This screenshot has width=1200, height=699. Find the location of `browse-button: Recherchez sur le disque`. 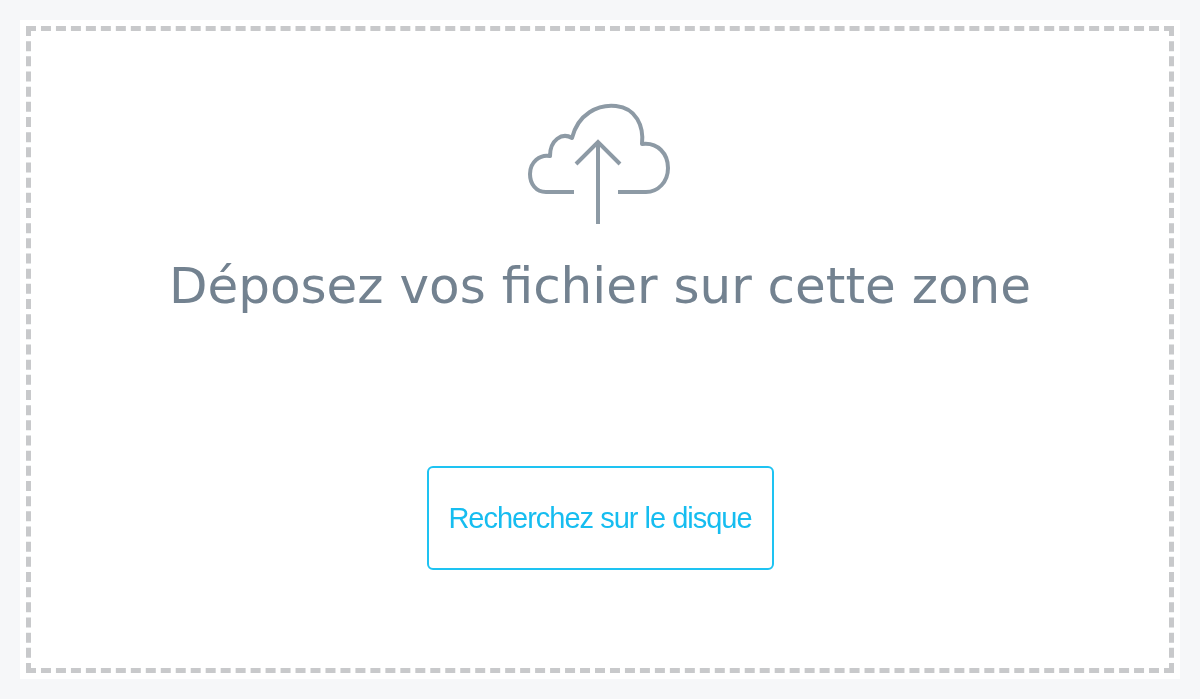

browse-button: Recherchez sur le disque is located at coordinates (600, 518).